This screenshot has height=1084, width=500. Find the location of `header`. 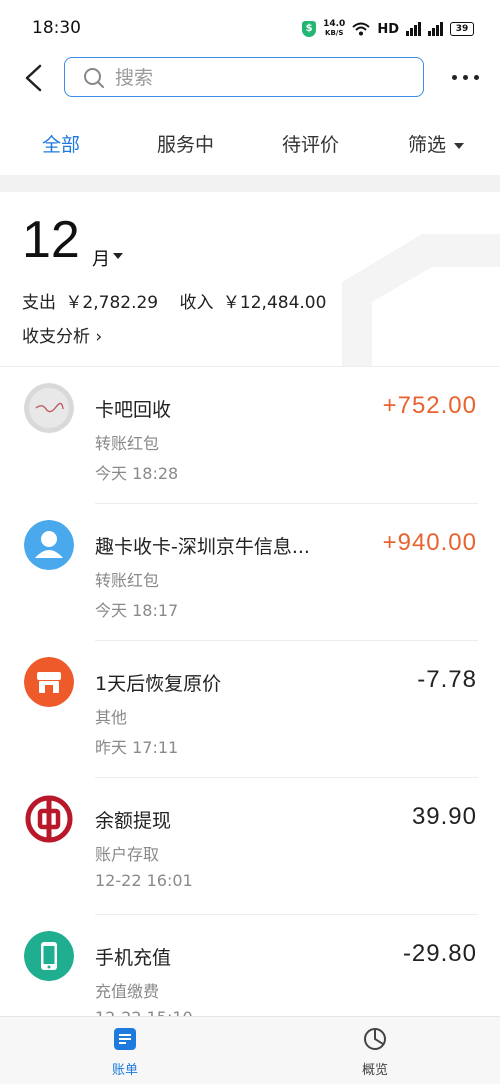

header is located at coordinates (250, 79).